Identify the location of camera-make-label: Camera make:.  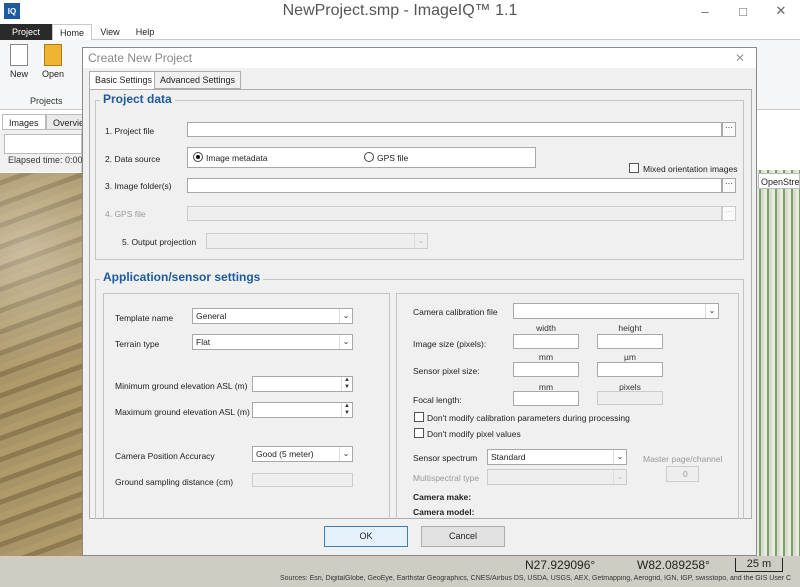
(442, 497).